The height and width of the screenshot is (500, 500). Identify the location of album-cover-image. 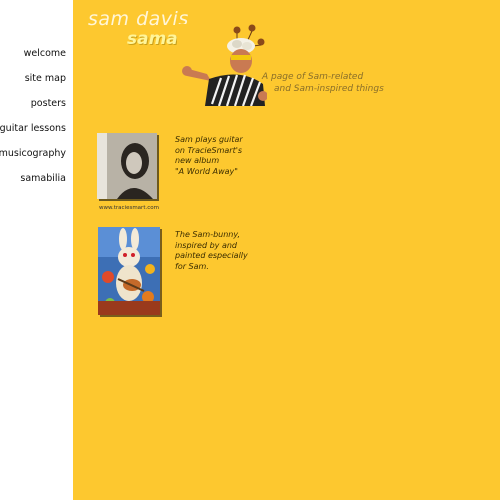
(128, 167).